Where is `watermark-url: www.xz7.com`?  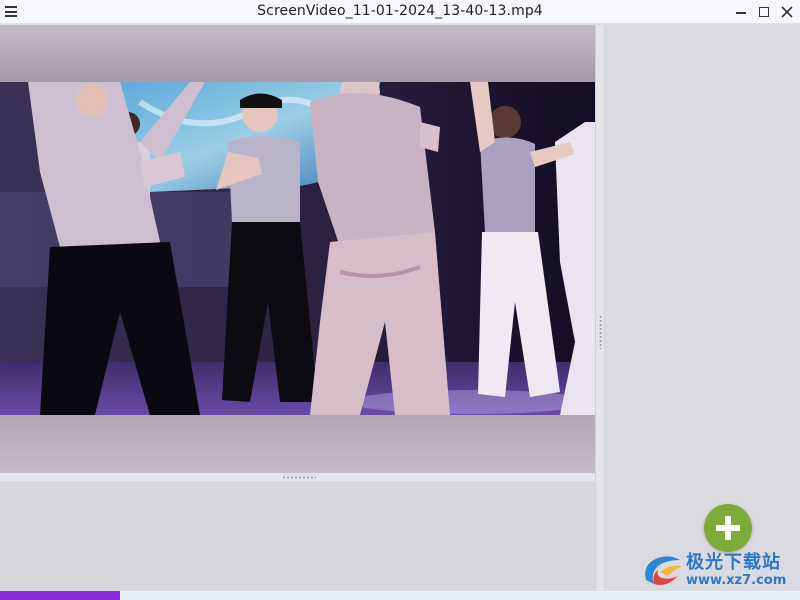 watermark-url: www.xz7.com is located at coordinates (736, 580).